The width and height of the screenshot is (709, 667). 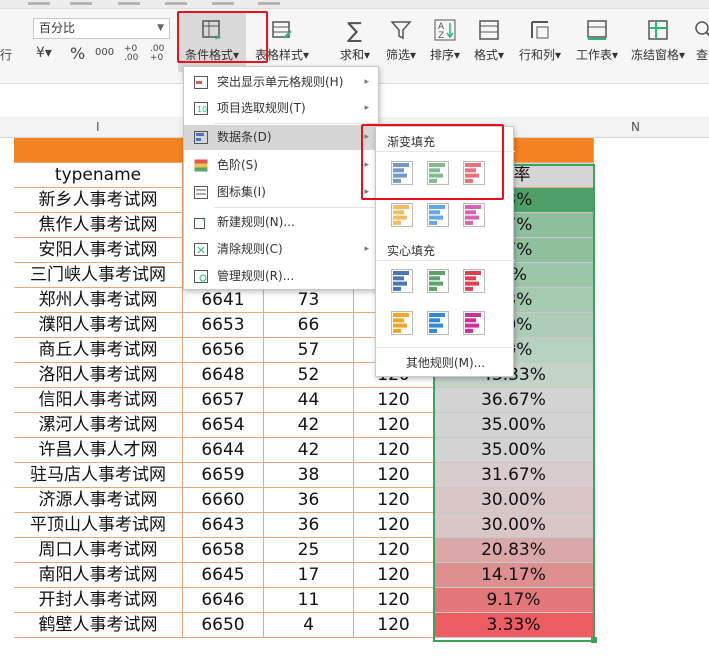 What do you see at coordinates (223, 475) in the screenshot?
I see `cell-id: 6659` at bounding box center [223, 475].